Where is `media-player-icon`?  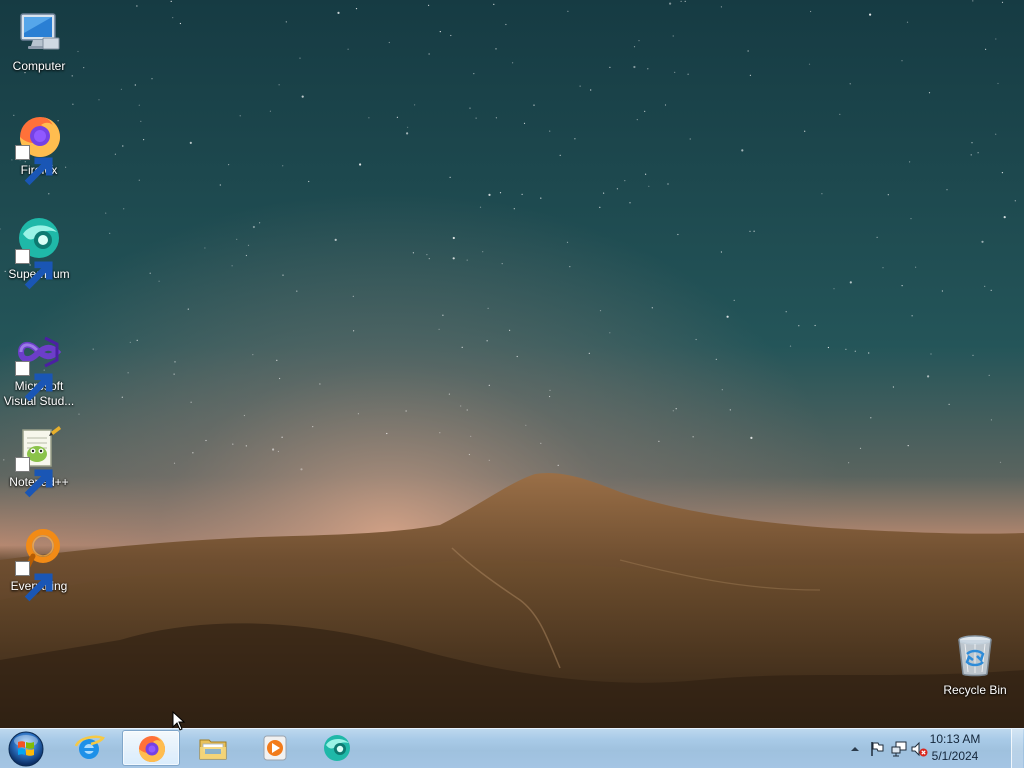
media-player-icon is located at coordinates (275, 748).